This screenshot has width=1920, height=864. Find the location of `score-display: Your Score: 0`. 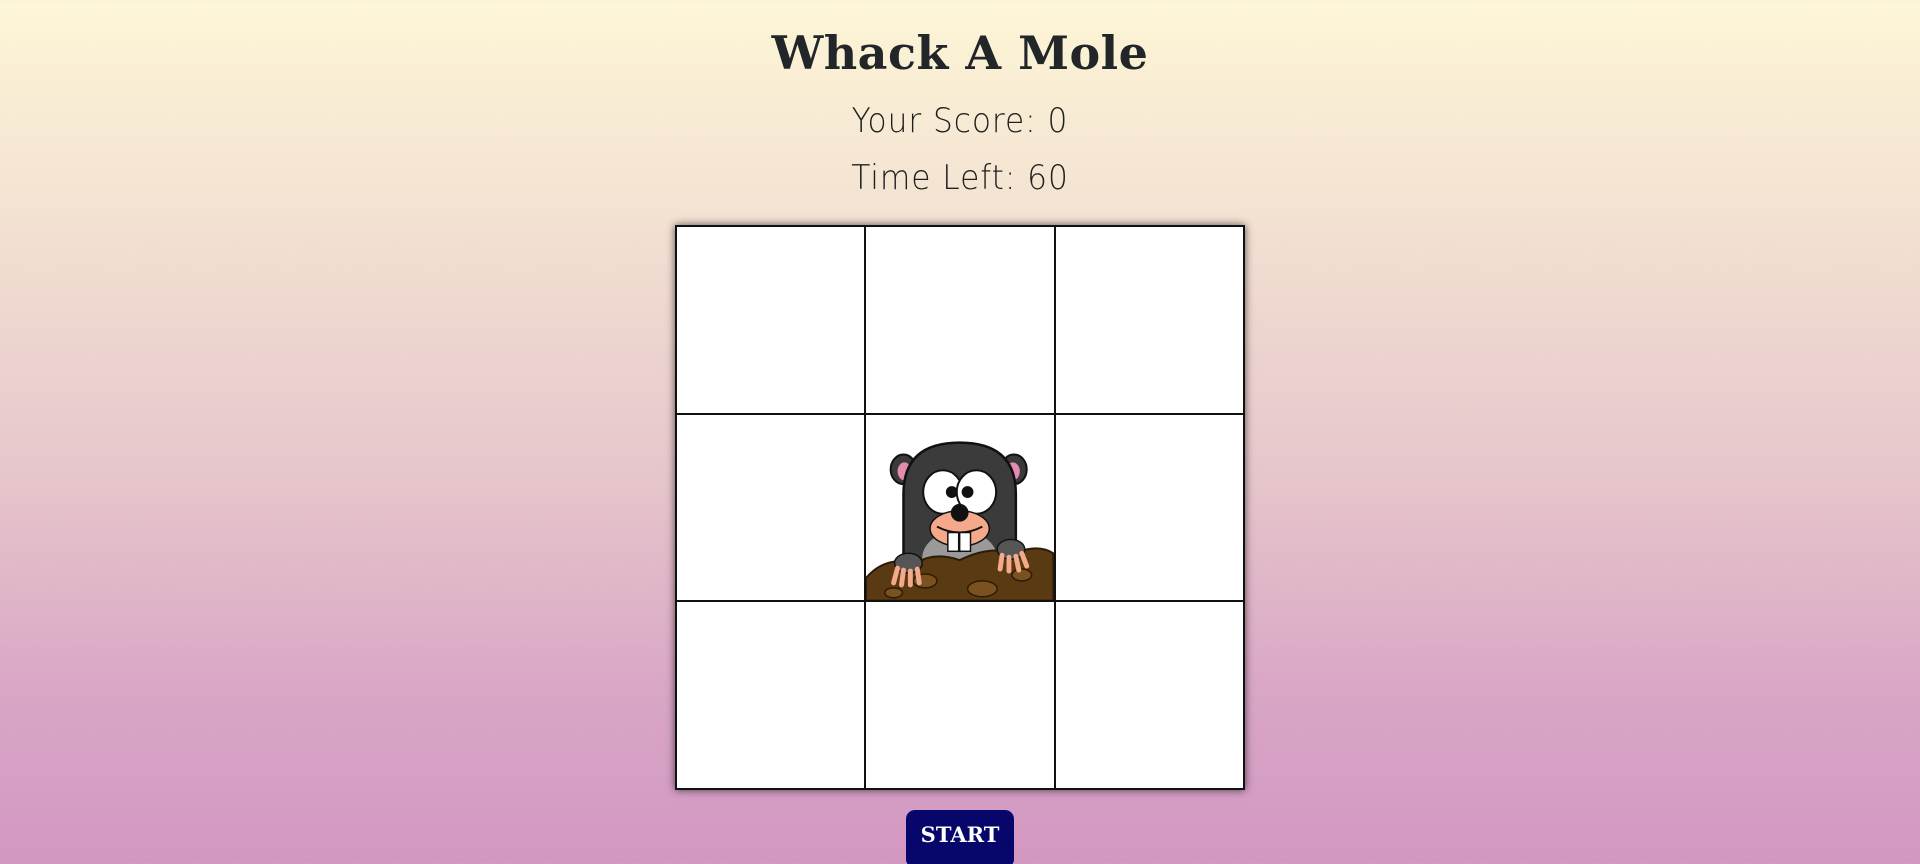

score-display: Your Score: 0 is located at coordinates (960, 121).